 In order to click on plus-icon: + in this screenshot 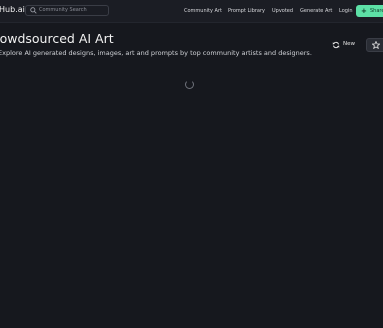, I will do `click(364, 11)`.